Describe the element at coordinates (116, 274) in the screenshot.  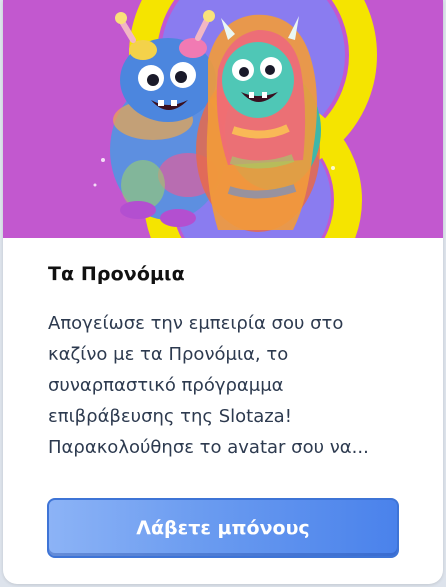
I see `card-title: Τα Προνόμια` at that location.